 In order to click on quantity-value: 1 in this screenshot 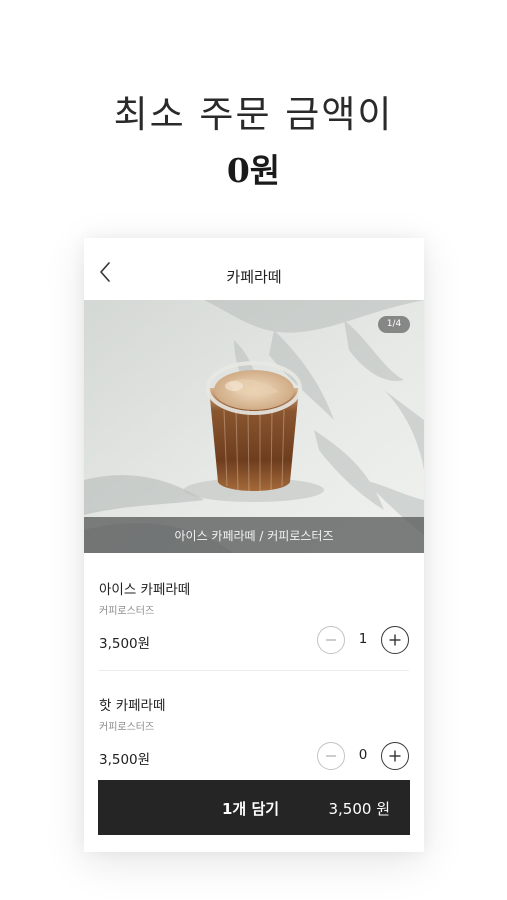, I will do `click(363, 639)`.